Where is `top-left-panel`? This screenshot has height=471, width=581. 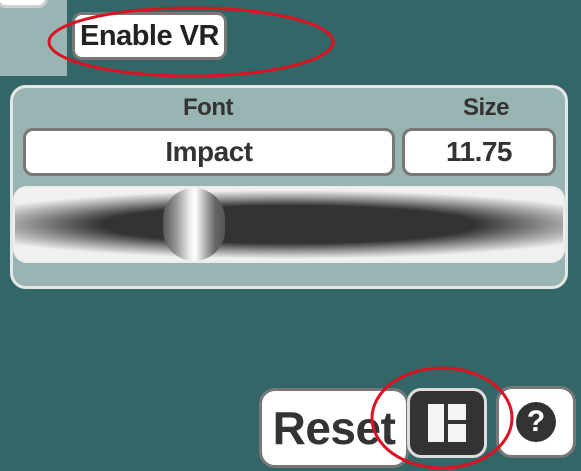
top-left-panel is located at coordinates (33, 38).